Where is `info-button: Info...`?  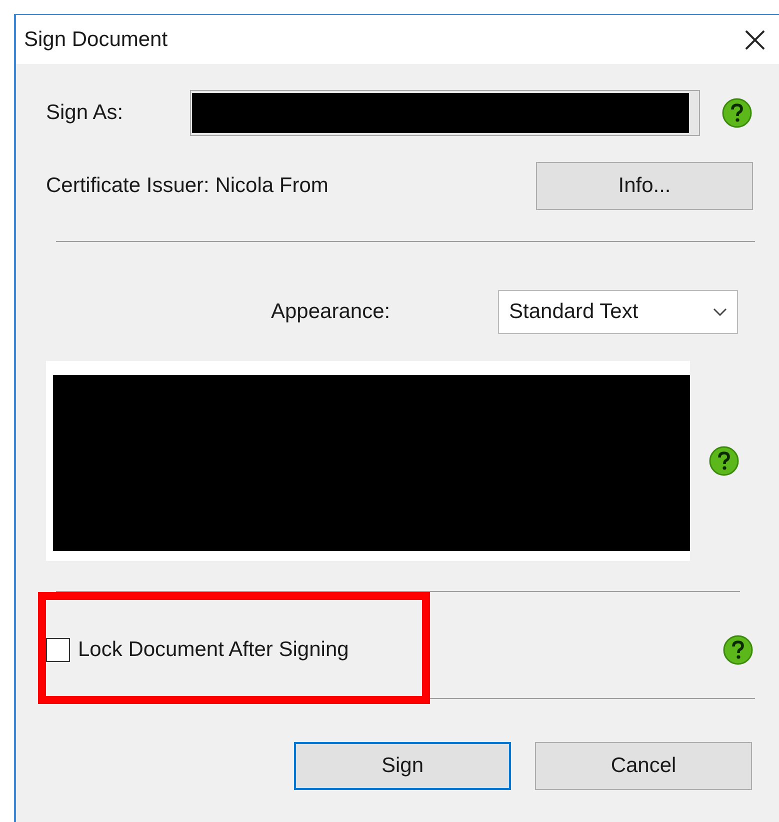 info-button: Info... is located at coordinates (644, 186).